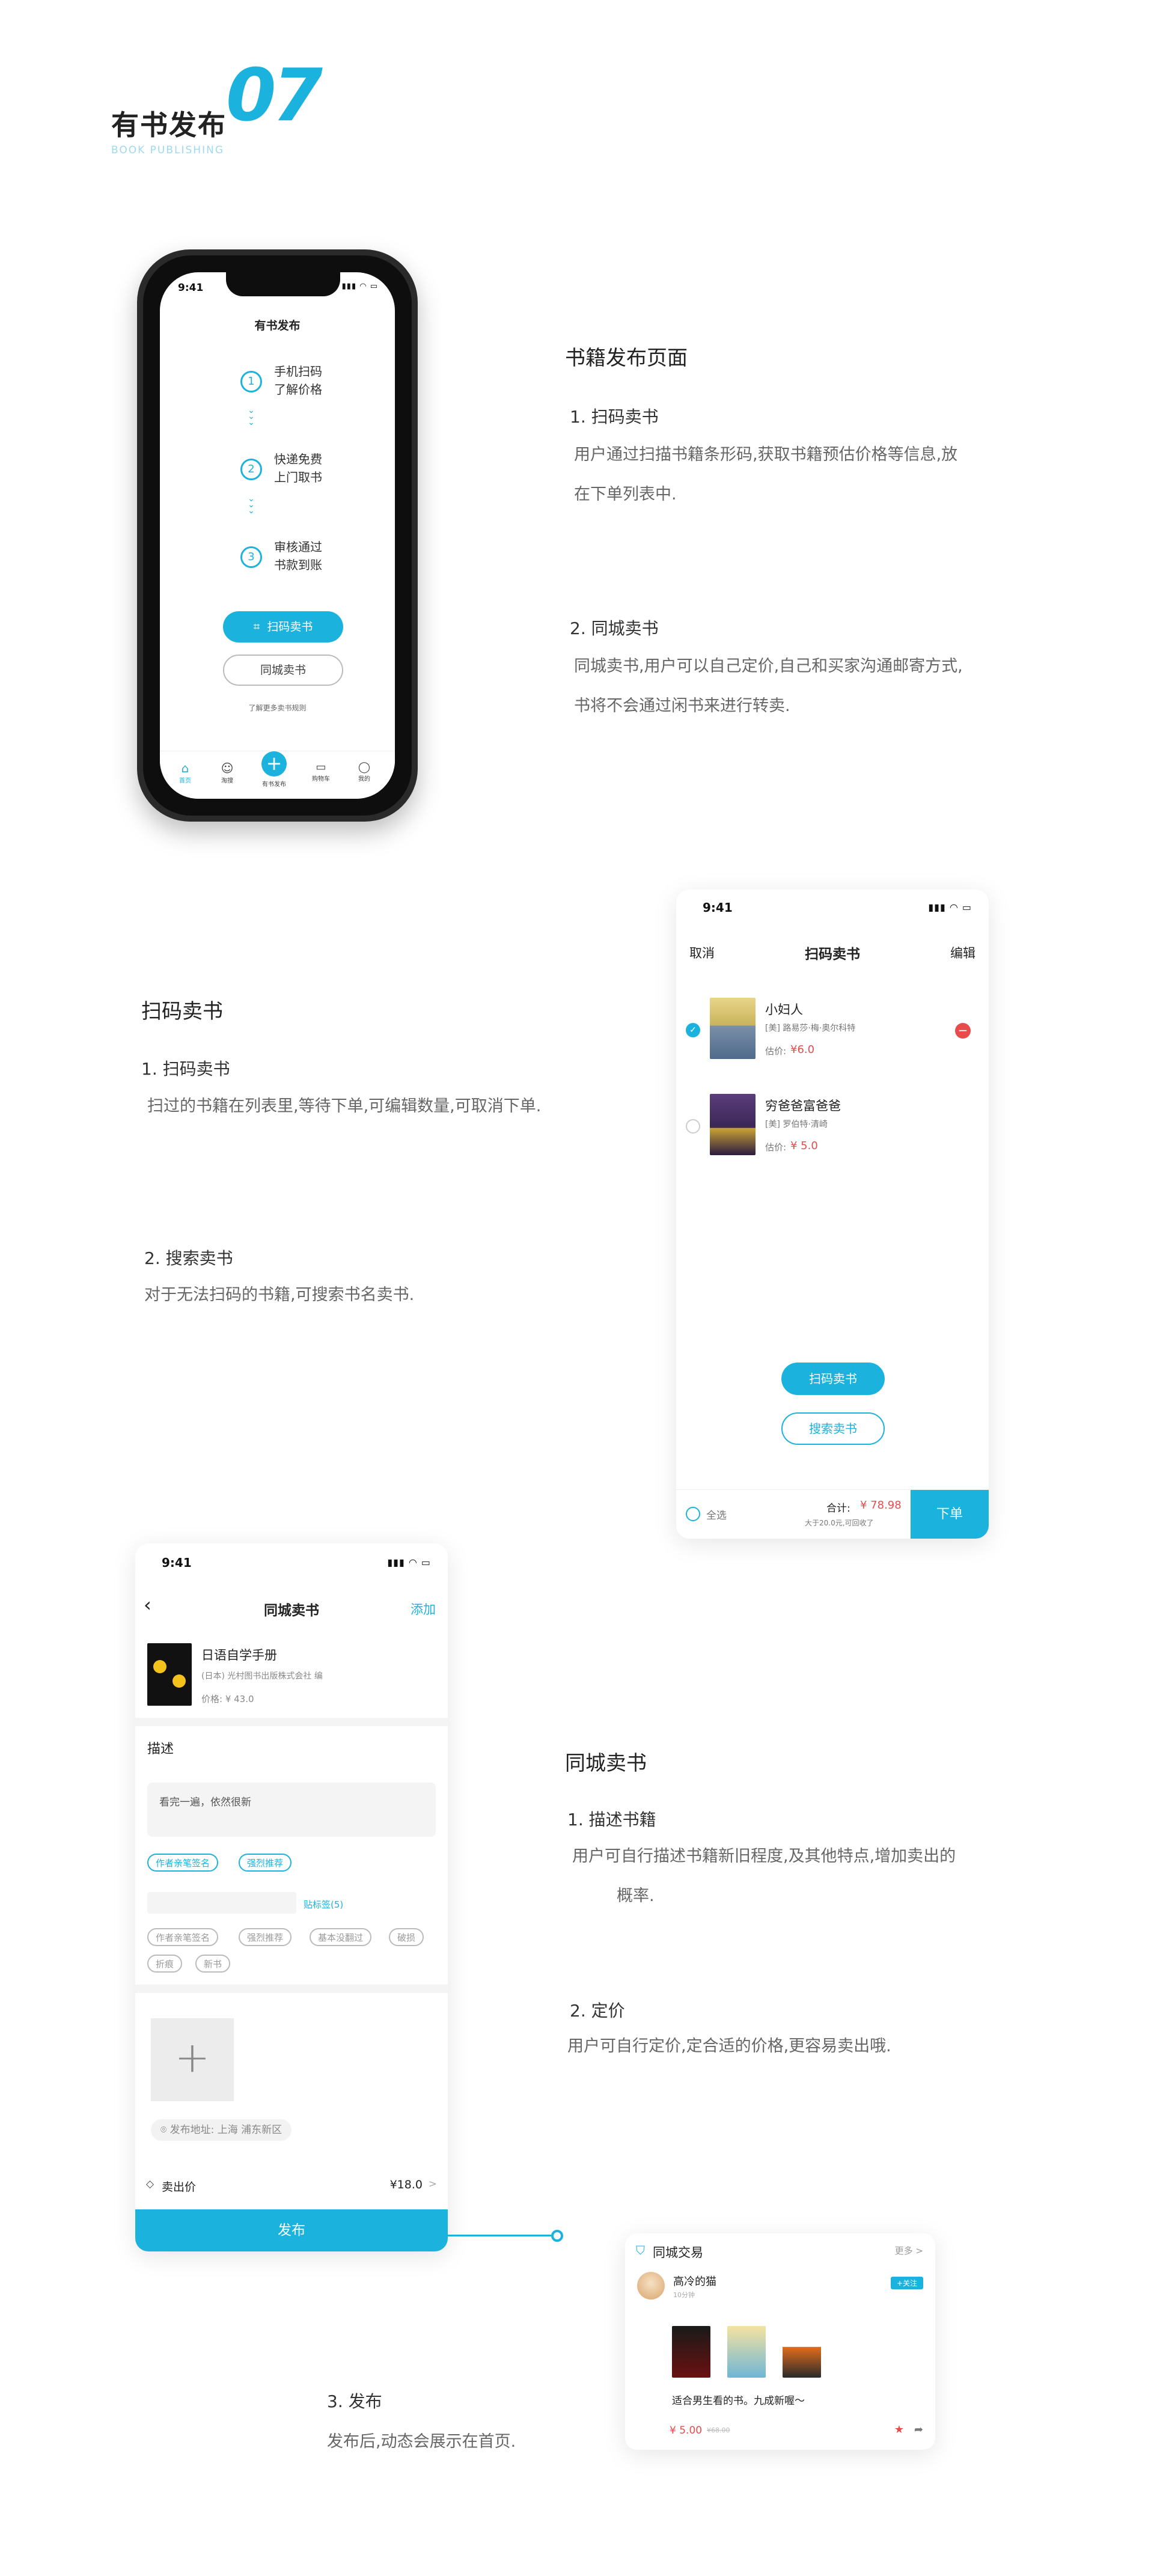 The height and width of the screenshot is (2576, 1154). What do you see at coordinates (298, 468) in the screenshot?
I see `step-label: 快递免费 上门取书` at bounding box center [298, 468].